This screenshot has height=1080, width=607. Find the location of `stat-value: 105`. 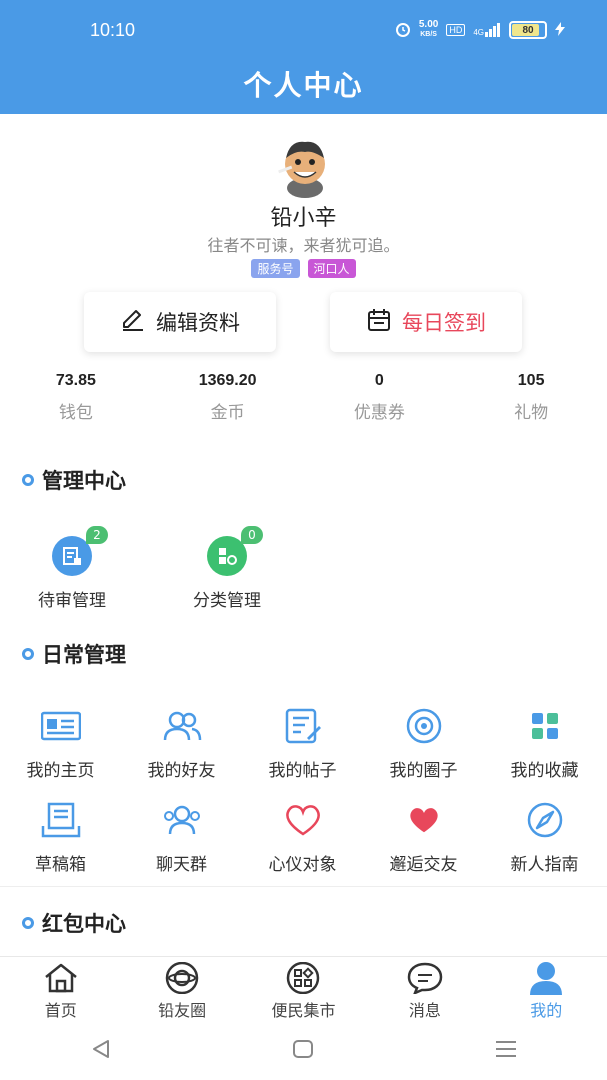

stat-value: 105 is located at coordinates (531, 380).